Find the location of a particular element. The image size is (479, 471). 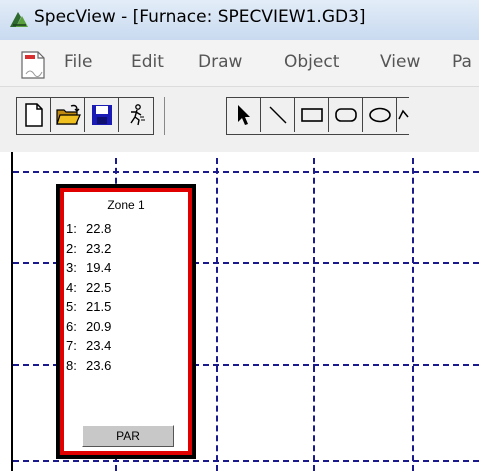

file-tools-group is located at coordinates (85, 116).